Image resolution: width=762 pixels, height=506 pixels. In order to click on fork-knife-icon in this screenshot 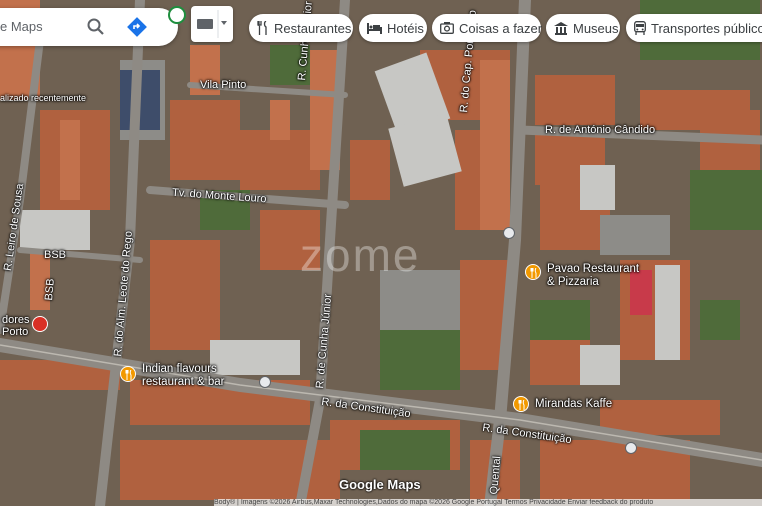, I will do `click(262, 28)`.